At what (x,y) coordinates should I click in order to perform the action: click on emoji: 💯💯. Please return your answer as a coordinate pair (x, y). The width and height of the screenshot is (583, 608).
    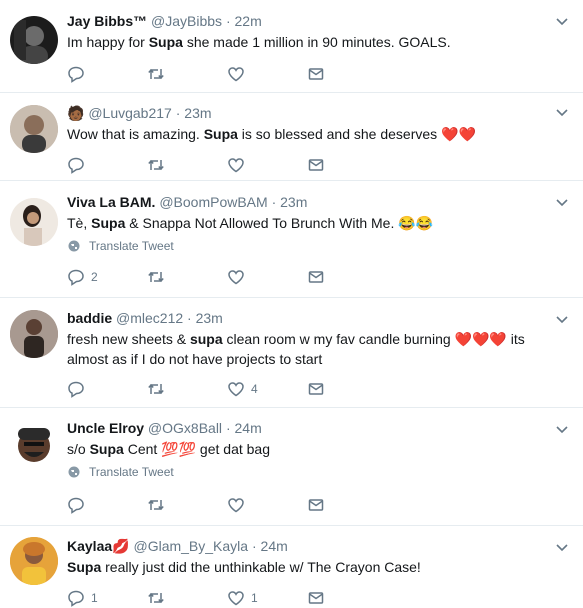
    Looking at the image, I should click on (179, 449).